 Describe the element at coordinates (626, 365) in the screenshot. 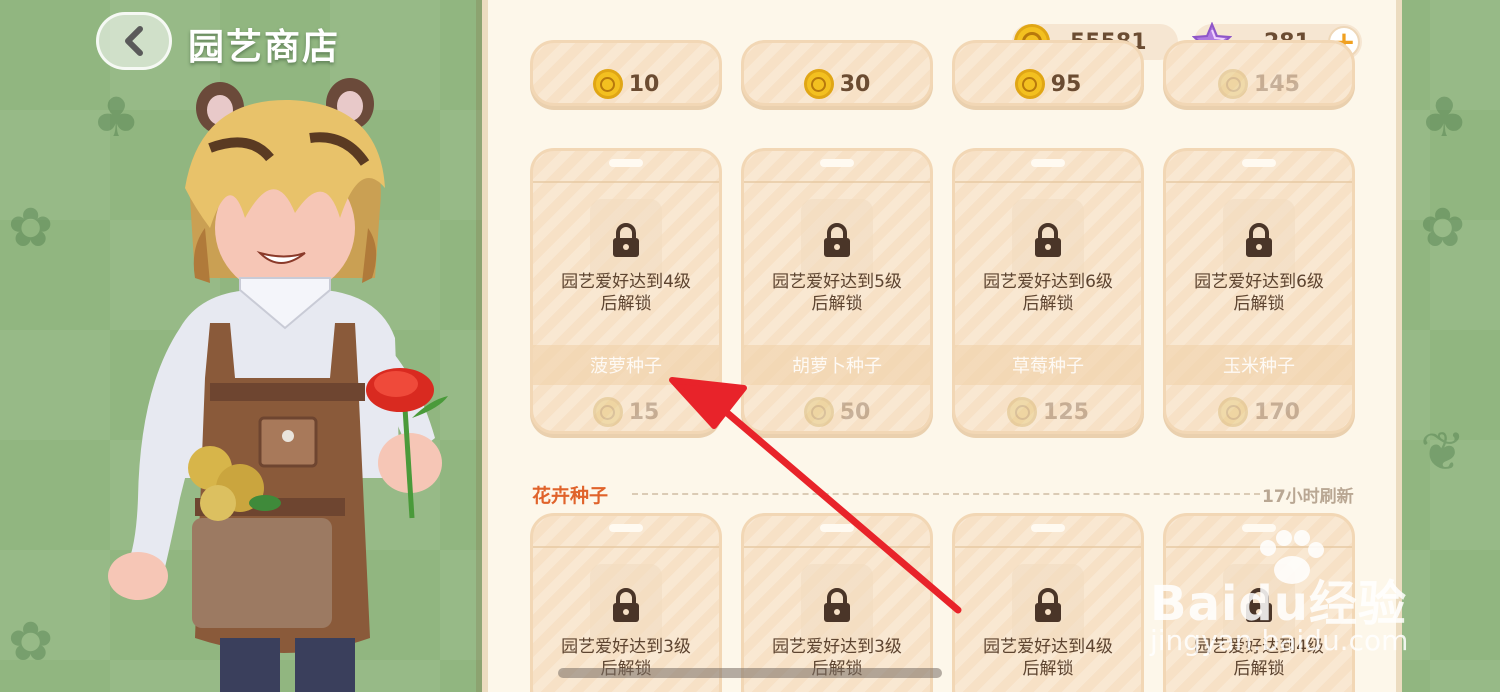

I see `seed-name: 菠萝种子` at that location.